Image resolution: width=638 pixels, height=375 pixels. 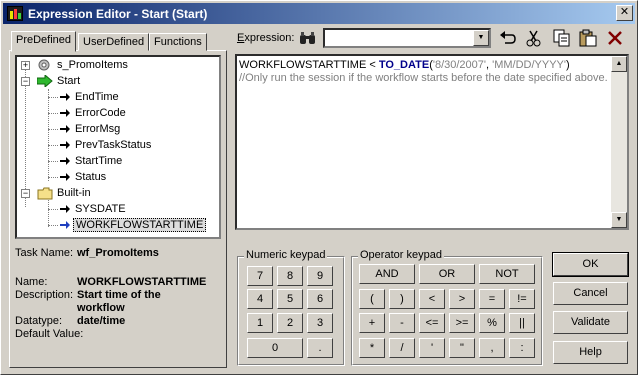 I want to click on key-double-quote: ", so click(x=462, y=348).